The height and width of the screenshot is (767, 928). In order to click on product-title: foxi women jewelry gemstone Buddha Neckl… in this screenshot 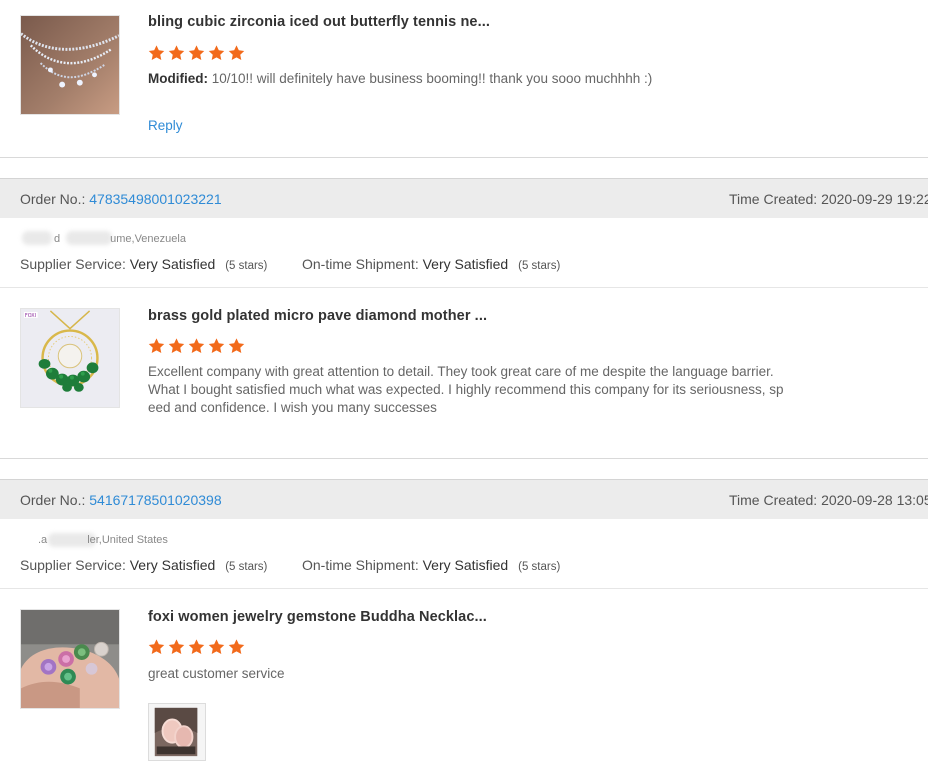, I will do `click(317, 617)`.